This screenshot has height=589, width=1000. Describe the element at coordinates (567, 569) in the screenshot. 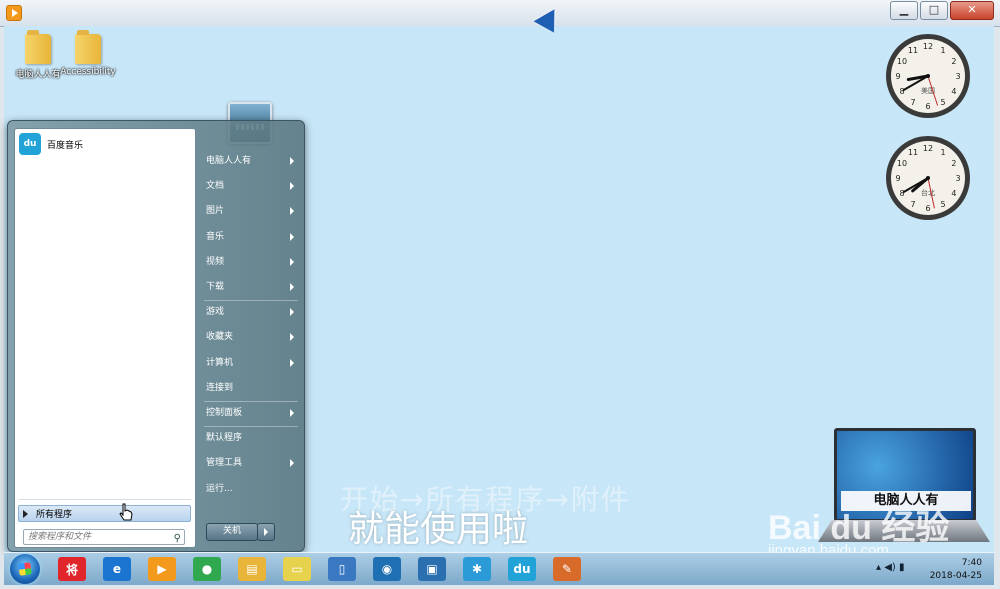

I see `paint-icon: ✎` at that location.